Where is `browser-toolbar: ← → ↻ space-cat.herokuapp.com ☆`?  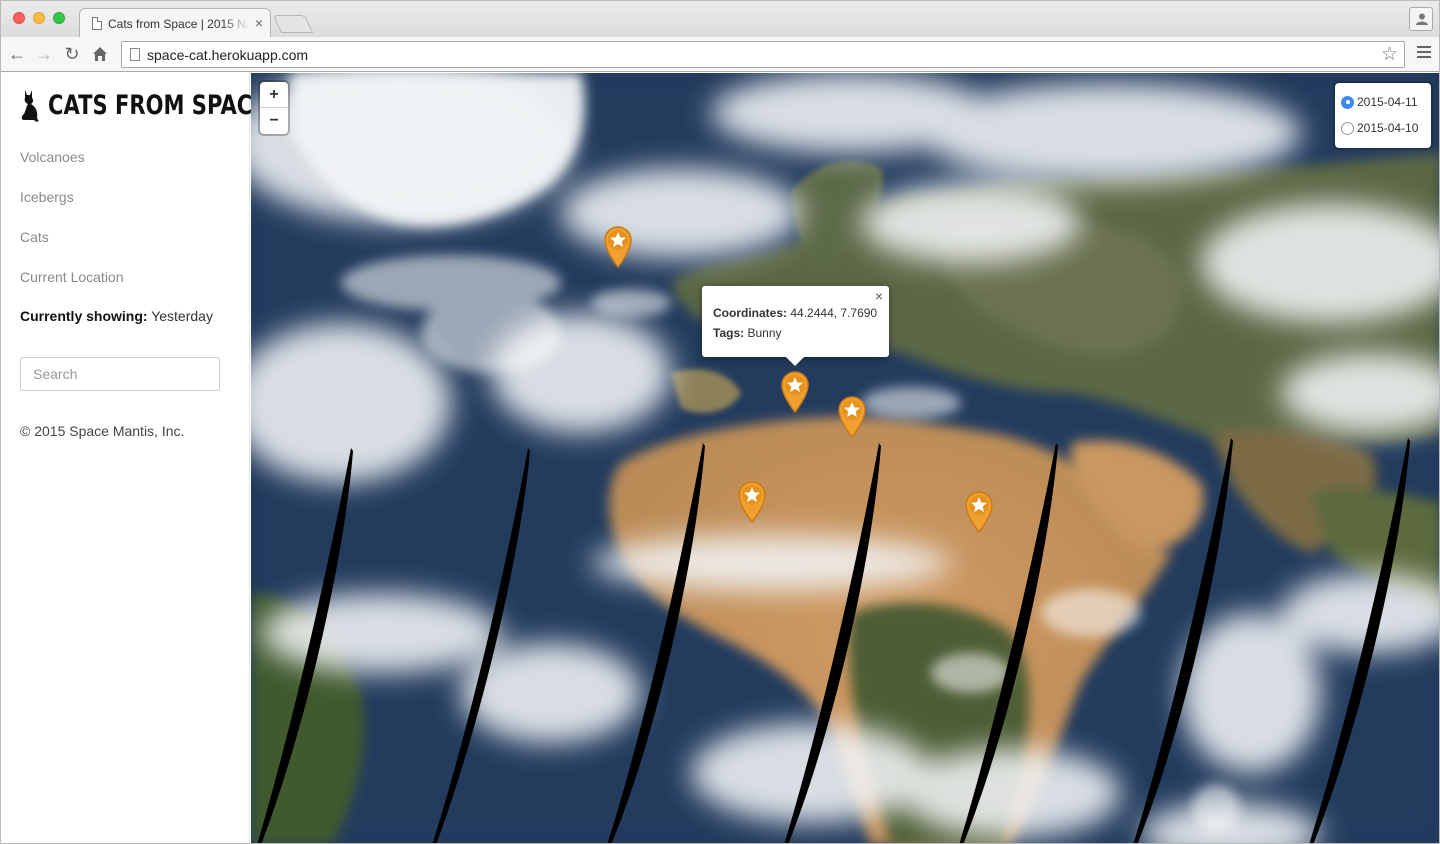
browser-toolbar: ← → ↻ space-cat.herokuapp.com ☆ is located at coordinates (720, 54).